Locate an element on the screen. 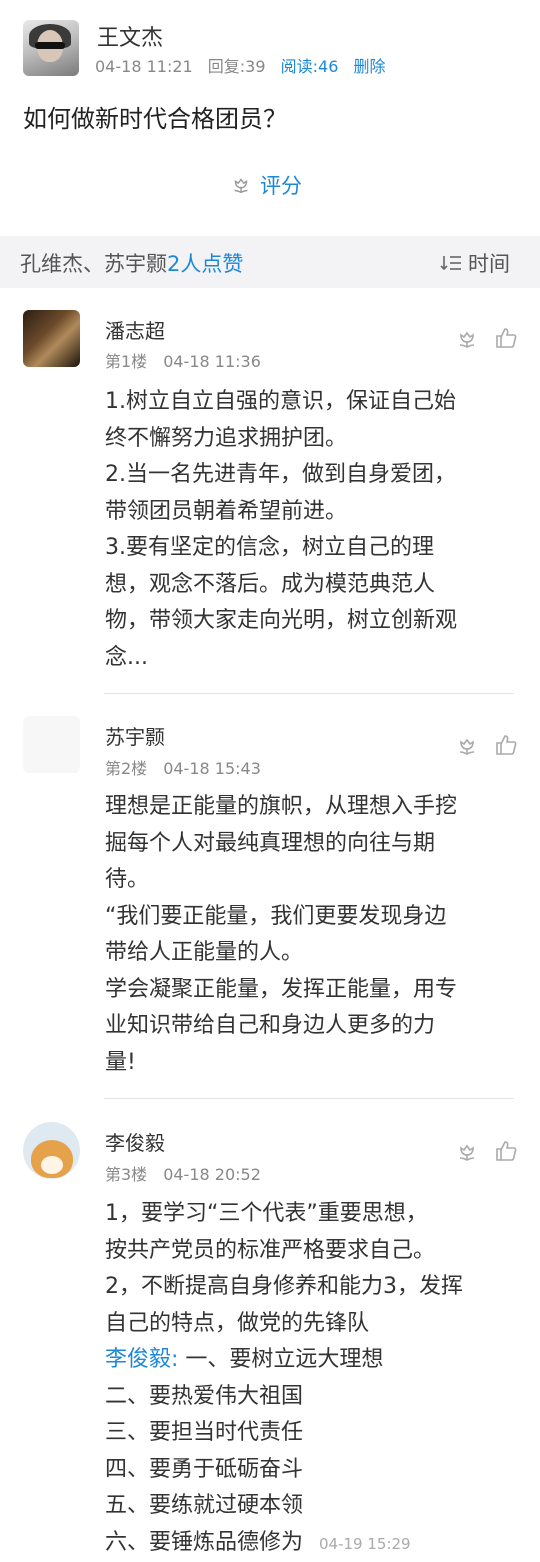  reply-time: 04-19 15:29 is located at coordinates (365, 1544).